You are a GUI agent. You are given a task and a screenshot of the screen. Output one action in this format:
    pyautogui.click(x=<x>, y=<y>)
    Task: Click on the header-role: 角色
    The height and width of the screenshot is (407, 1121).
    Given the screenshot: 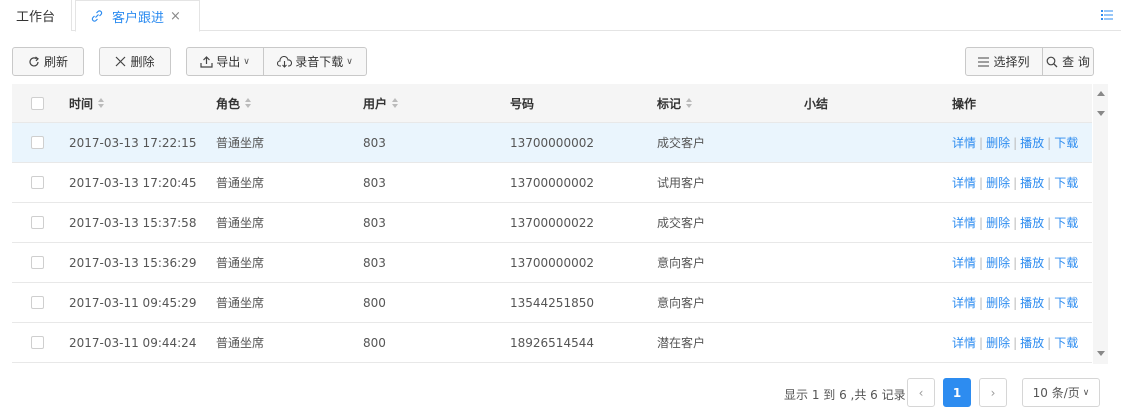 What is the action you would take?
    pyautogui.click(x=289, y=103)
    